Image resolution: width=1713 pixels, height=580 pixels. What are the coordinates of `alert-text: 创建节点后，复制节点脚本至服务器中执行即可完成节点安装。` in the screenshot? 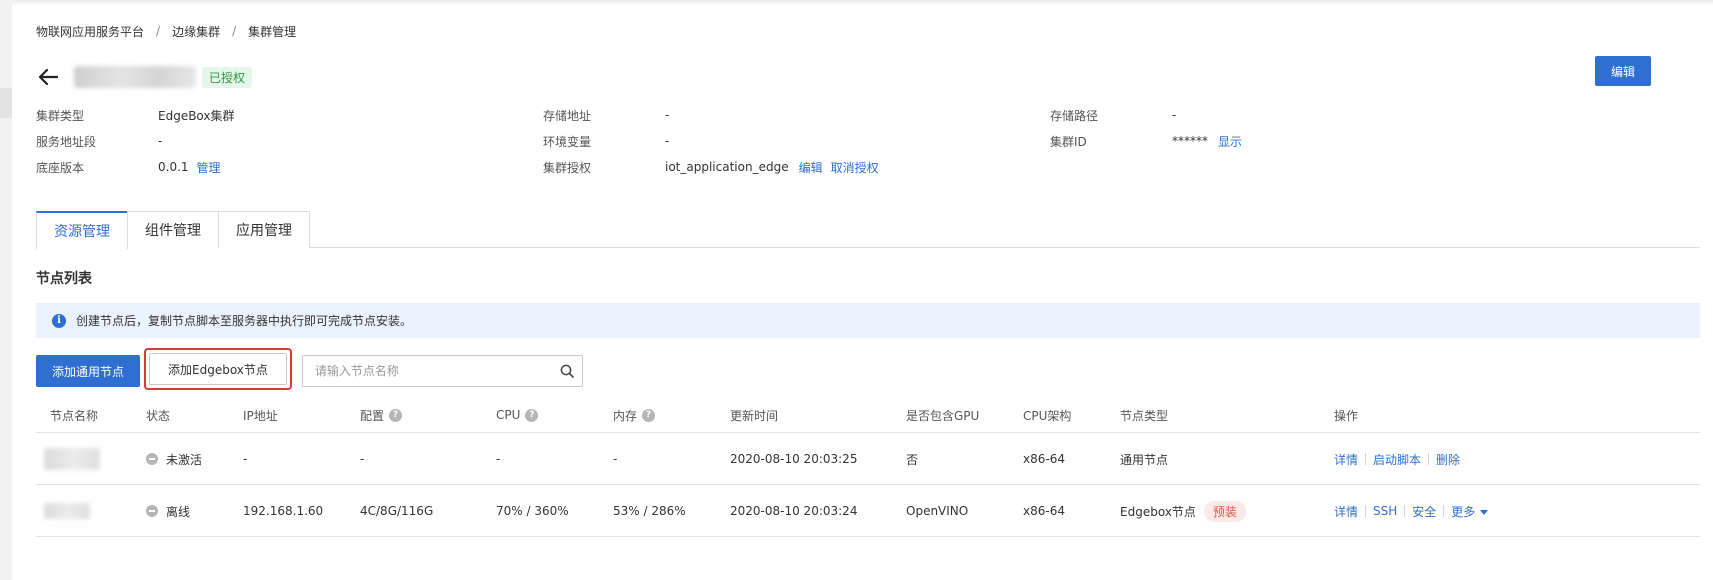 It's located at (244, 321).